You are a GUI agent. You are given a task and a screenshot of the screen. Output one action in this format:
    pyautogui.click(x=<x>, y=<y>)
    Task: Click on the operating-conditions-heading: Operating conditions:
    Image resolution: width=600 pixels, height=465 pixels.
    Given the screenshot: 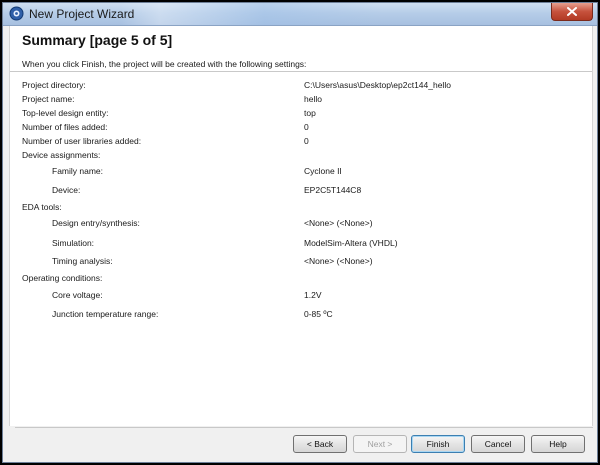 What is the action you would take?
    pyautogui.click(x=62, y=278)
    